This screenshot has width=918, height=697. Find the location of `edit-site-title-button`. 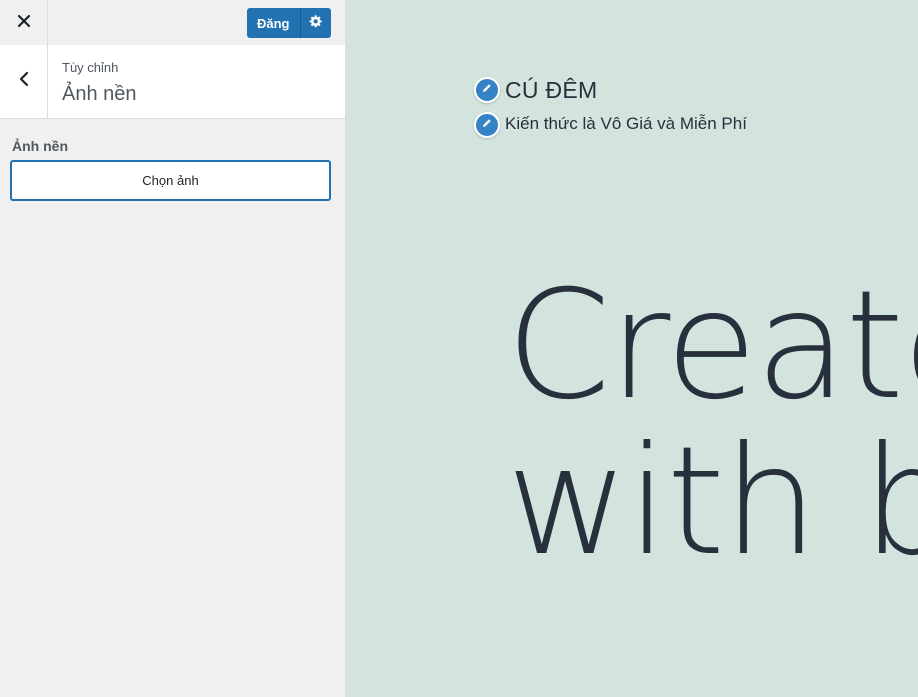

edit-site-title-button is located at coordinates (487, 90).